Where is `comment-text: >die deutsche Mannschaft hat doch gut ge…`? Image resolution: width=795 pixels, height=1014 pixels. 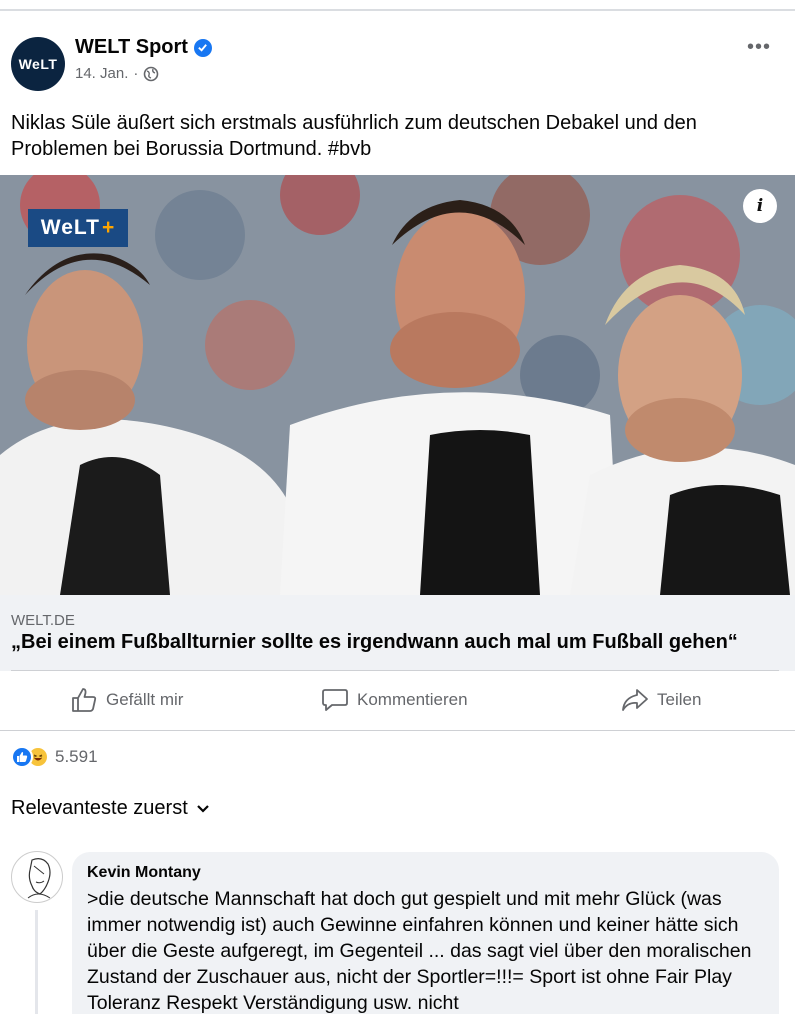
comment-text: >die deutsche Mannschaft hat doch gut ge… is located at coordinates (419, 951).